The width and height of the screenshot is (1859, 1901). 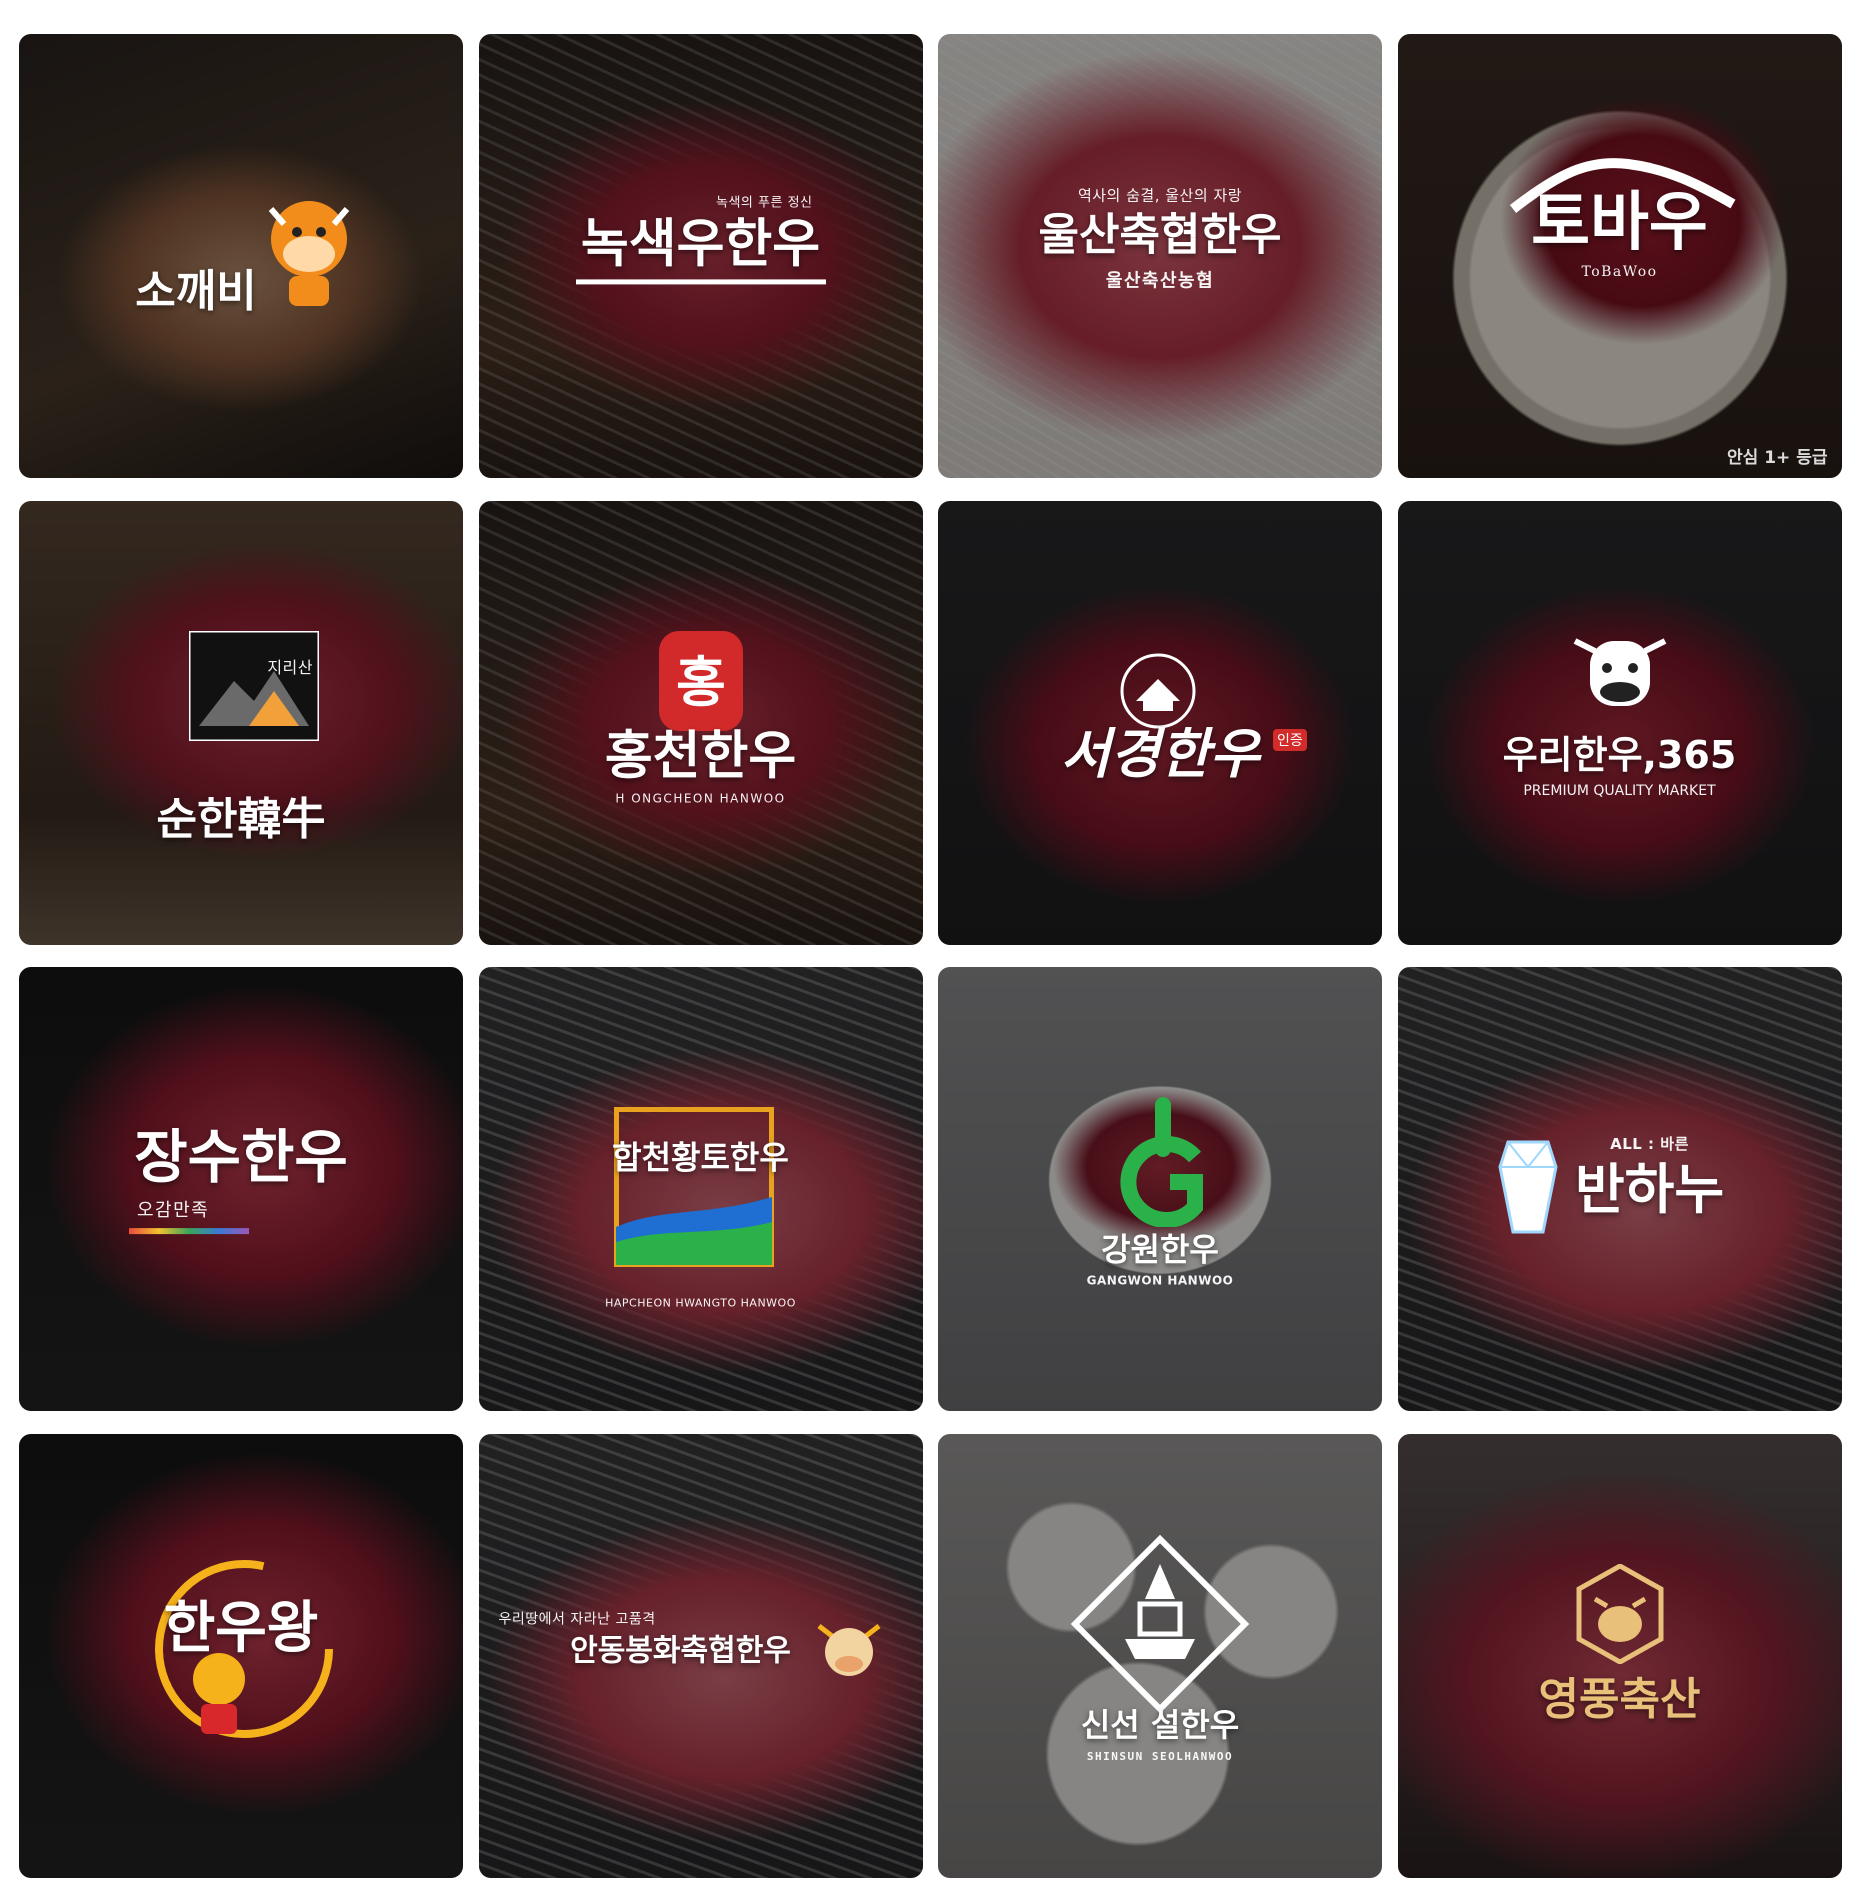 What do you see at coordinates (1160, 752) in the screenshot?
I see `brand-name: 서경한우` at bounding box center [1160, 752].